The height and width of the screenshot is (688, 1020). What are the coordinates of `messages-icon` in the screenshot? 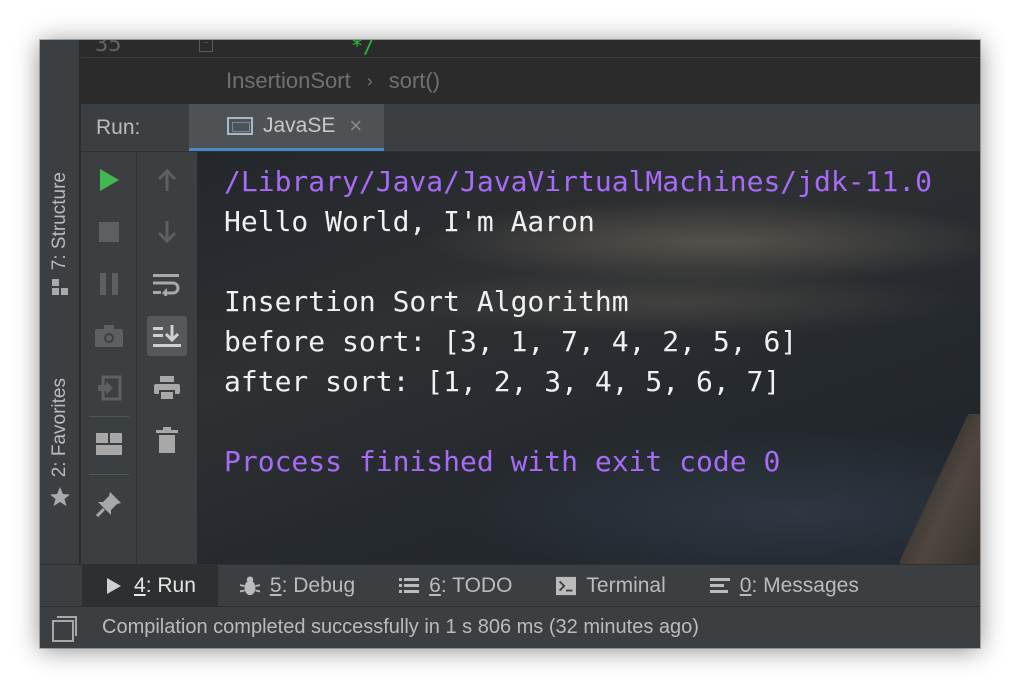 It's located at (719, 586).